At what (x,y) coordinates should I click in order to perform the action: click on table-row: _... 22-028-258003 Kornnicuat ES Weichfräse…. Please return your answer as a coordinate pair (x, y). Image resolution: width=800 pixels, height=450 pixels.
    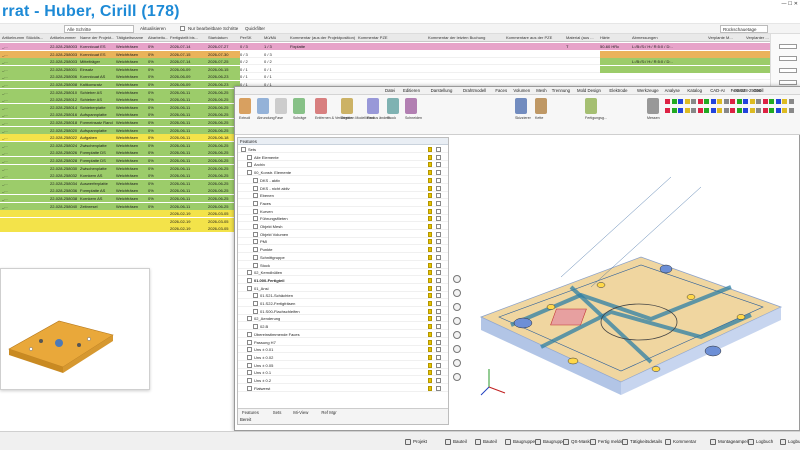
    Looking at the image, I should click on (400, 54).